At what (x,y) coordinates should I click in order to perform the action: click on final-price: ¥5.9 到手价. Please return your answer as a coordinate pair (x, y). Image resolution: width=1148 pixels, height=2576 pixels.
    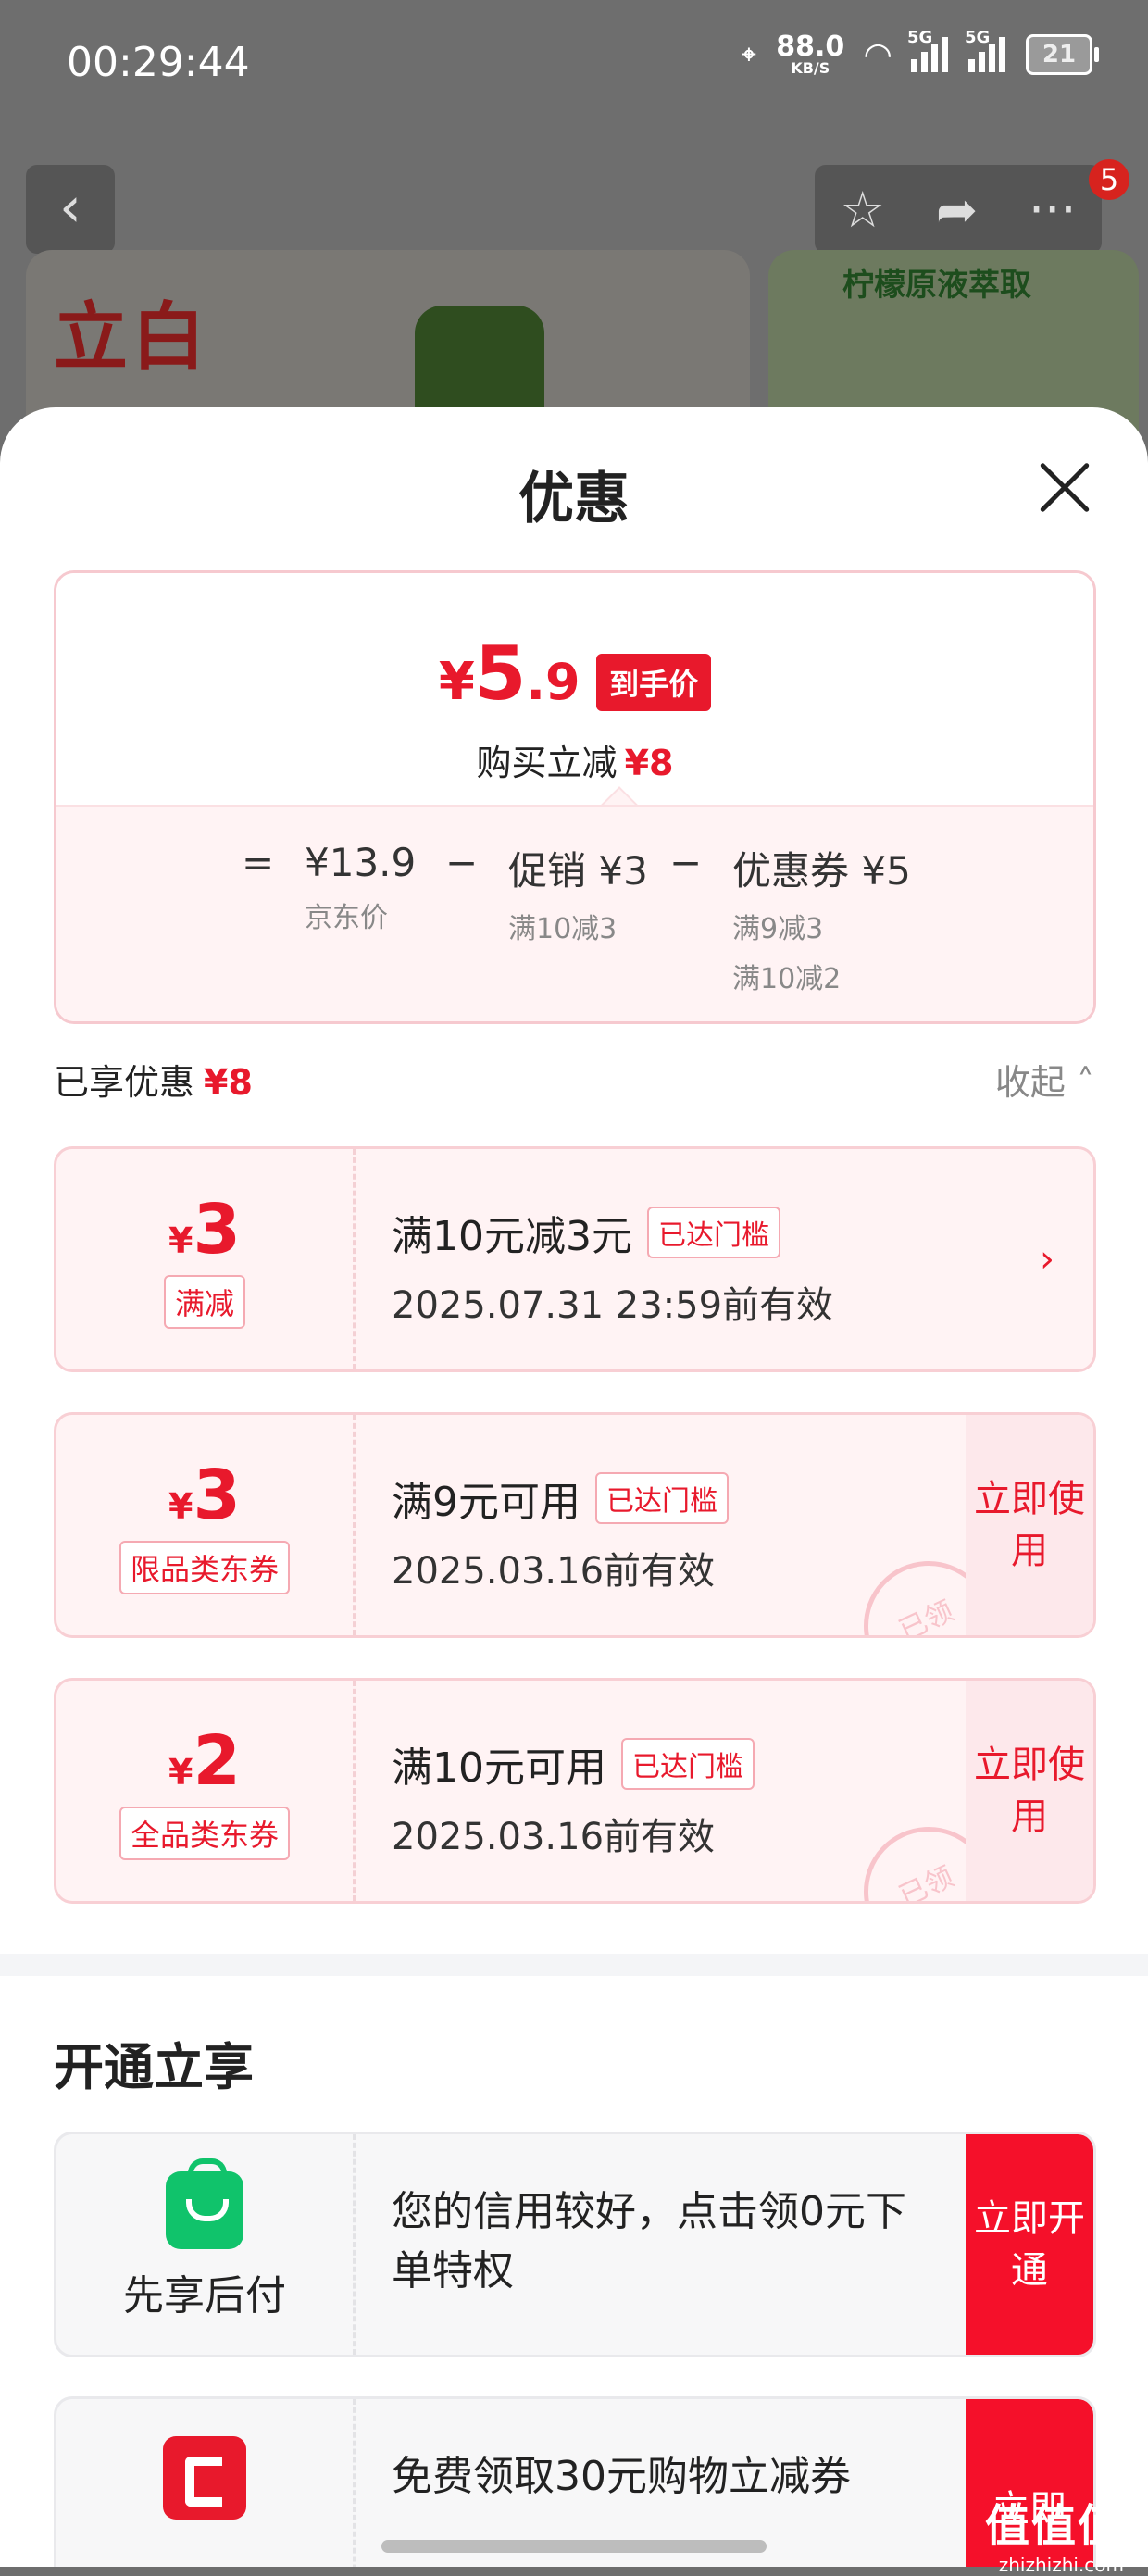
    Looking at the image, I should click on (574, 678).